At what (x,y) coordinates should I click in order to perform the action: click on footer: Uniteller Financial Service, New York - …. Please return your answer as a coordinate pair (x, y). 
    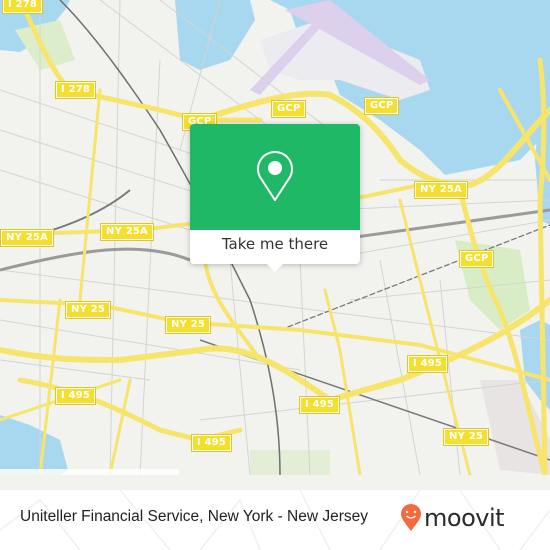
    Looking at the image, I should click on (275, 520).